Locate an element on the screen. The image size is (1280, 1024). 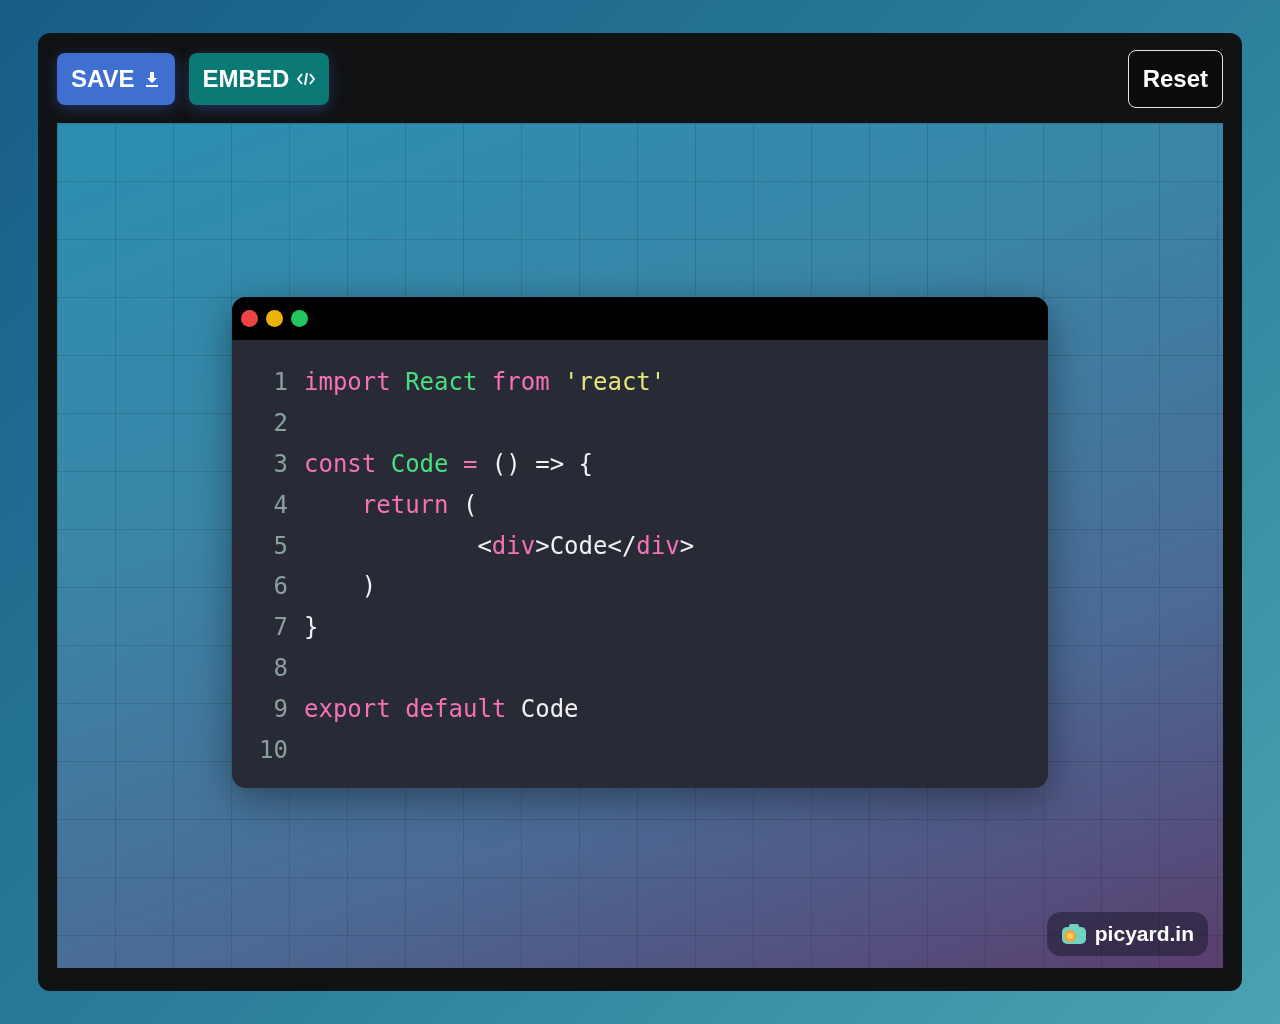
line-number: 8 is located at coordinates (280, 667).